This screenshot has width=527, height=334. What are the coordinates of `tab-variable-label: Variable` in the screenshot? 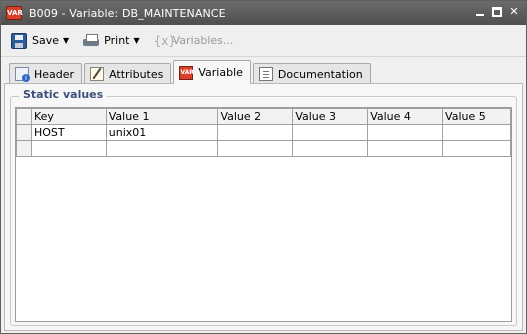 It's located at (220, 72).